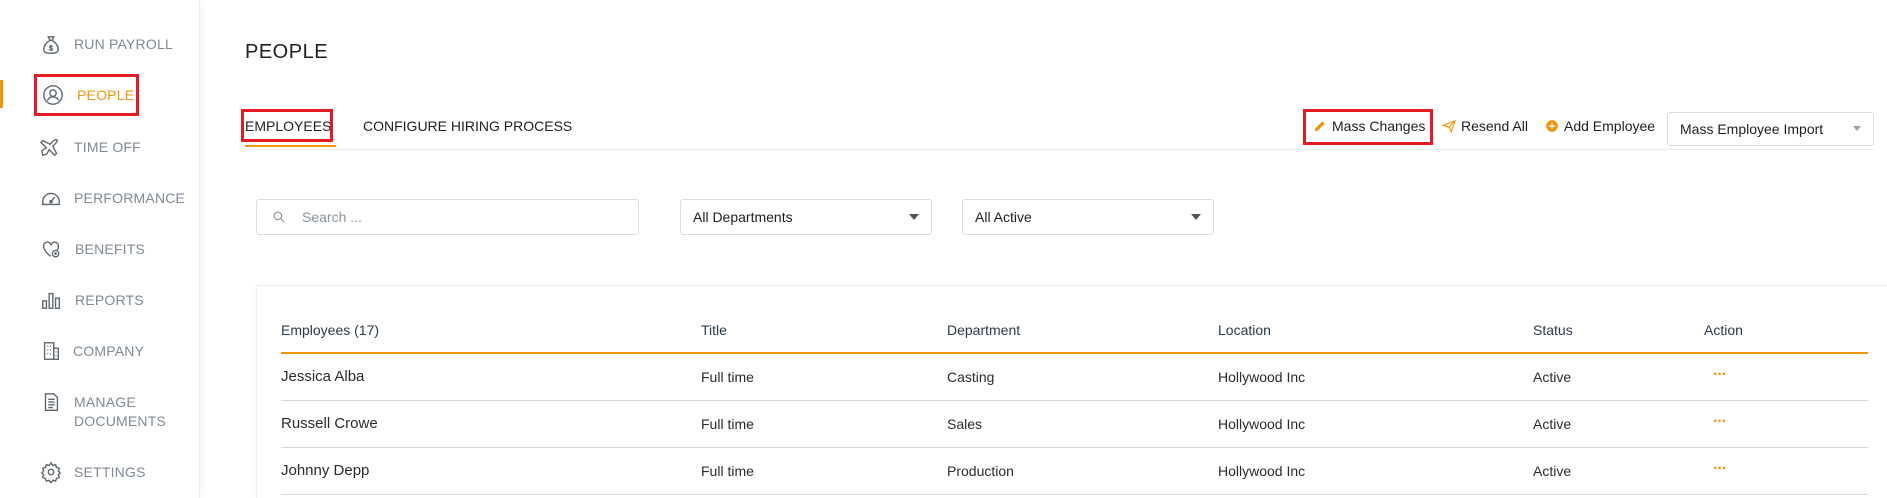 This screenshot has width=1887, height=498. What do you see at coordinates (714, 330) in the screenshot?
I see `column-header-title: Title` at bounding box center [714, 330].